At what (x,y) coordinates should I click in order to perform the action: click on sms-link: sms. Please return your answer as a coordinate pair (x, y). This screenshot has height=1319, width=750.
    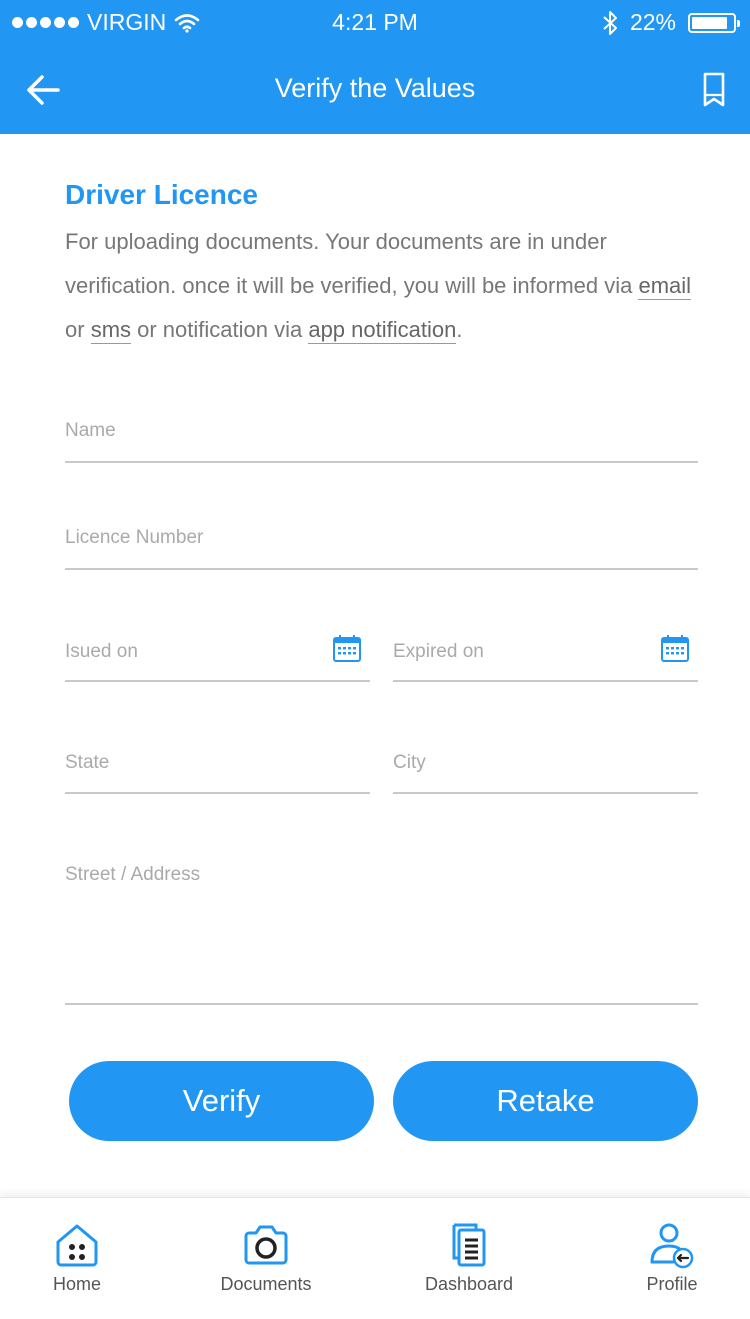
    Looking at the image, I should click on (111, 330).